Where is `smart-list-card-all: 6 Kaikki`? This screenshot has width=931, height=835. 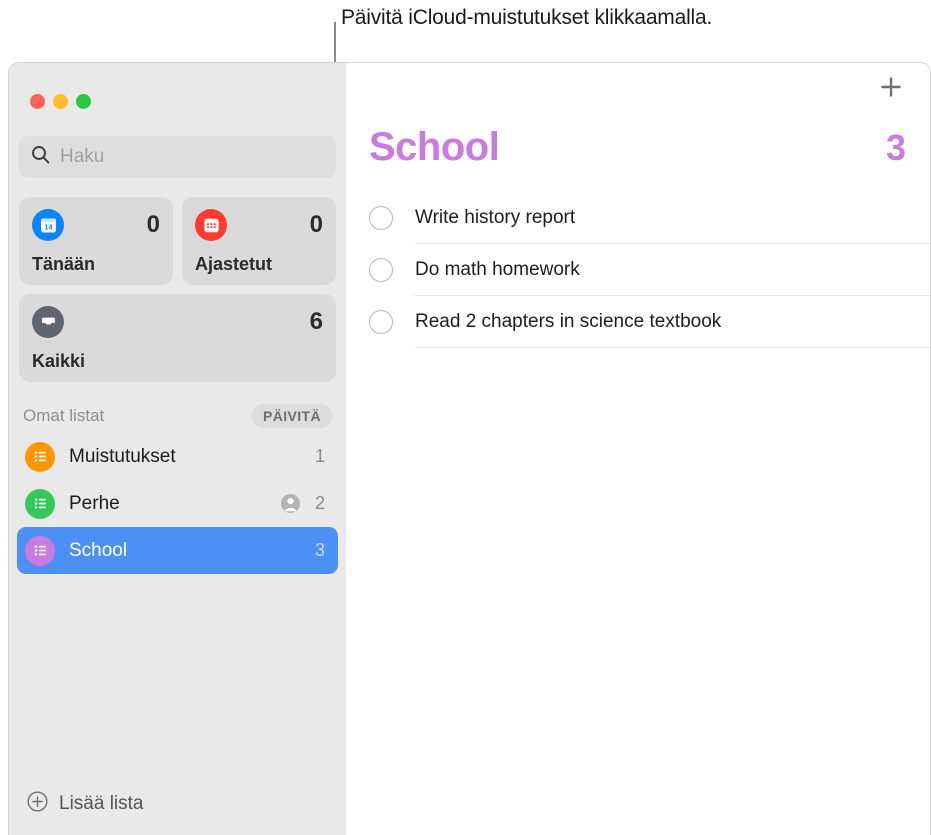 smart-list-card-all: 6 Kaikki is located at coordinates (177, 338).